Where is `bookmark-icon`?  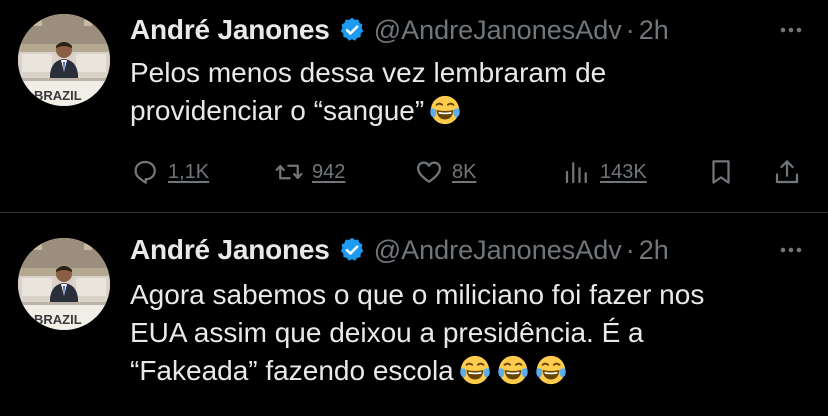
bookmark-icon is located at coordinates (721, 172).